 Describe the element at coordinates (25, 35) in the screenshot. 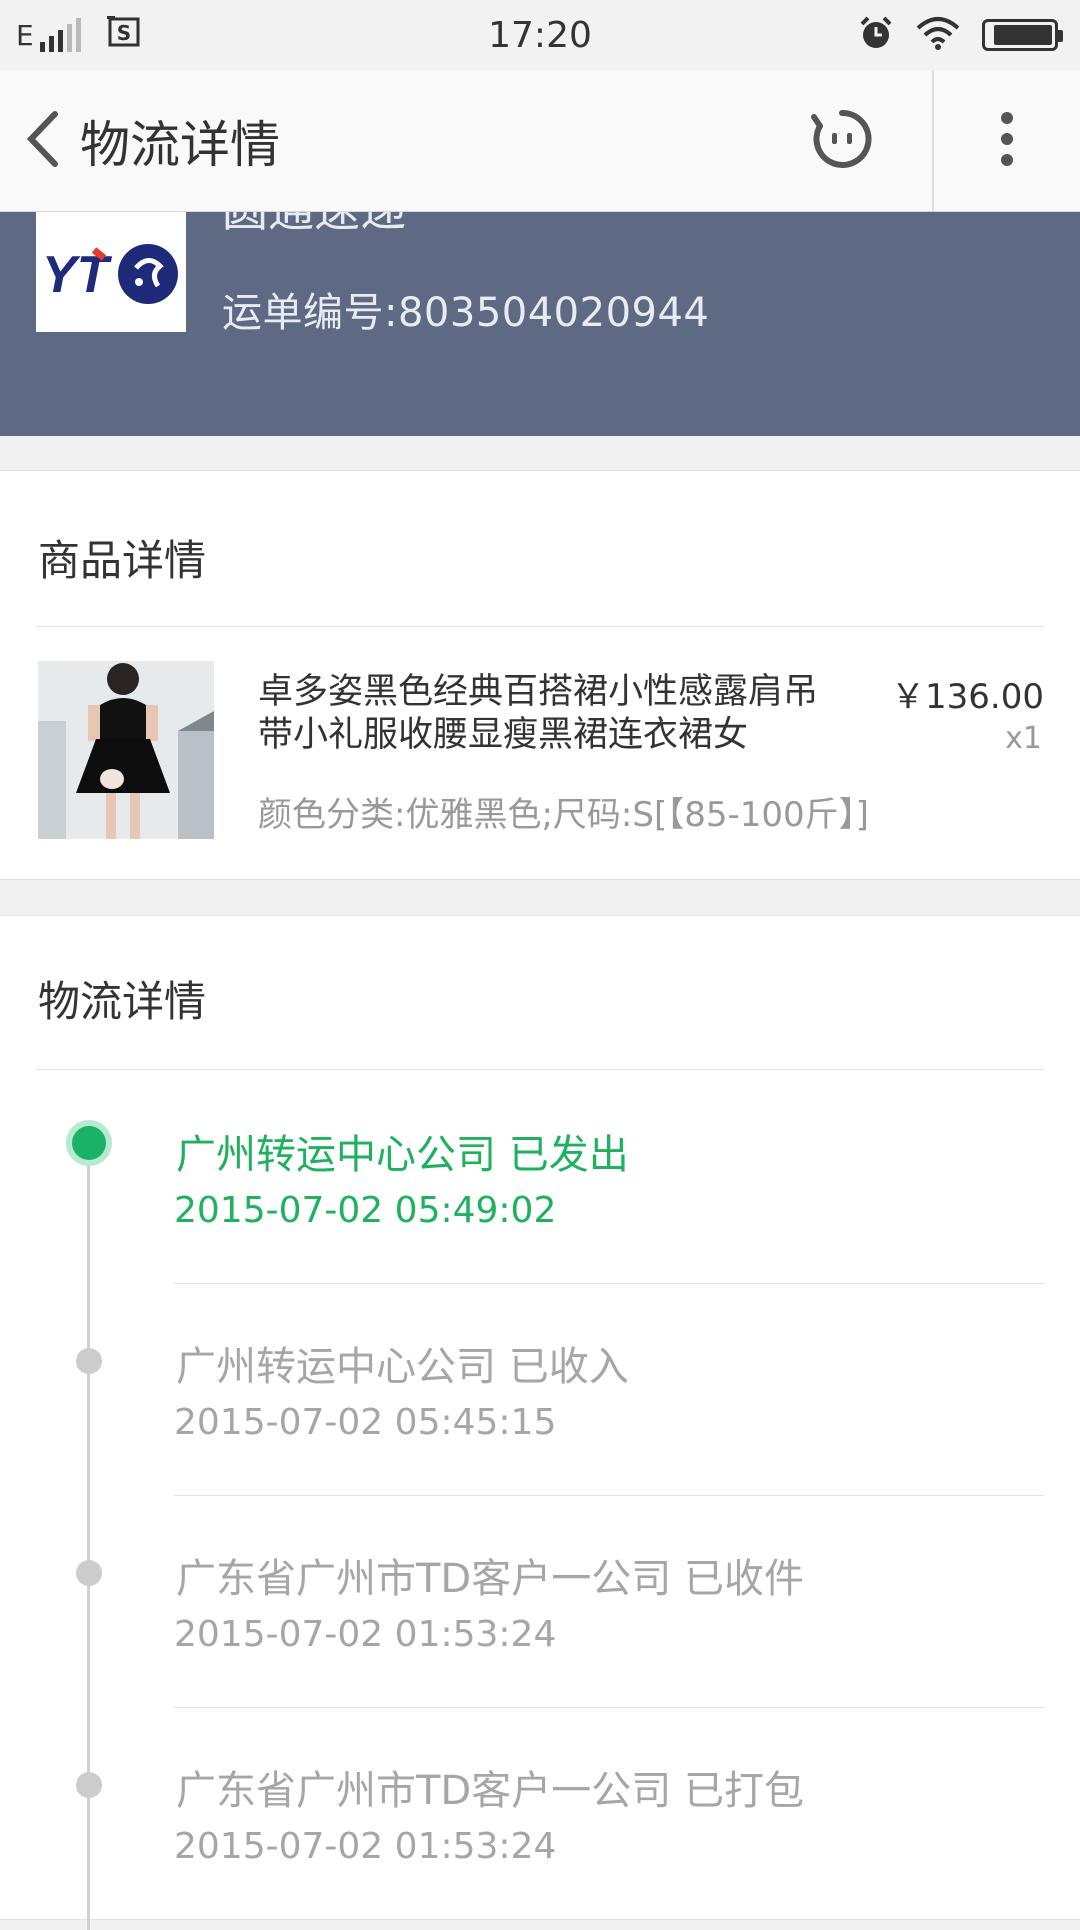

I see `network-type: E` at that location.